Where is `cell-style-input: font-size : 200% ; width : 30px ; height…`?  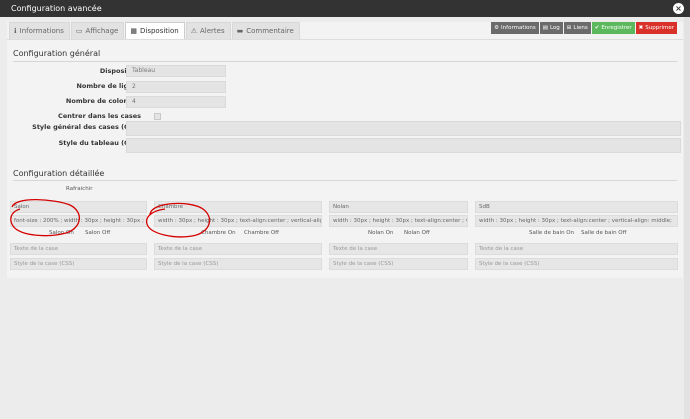
cell-style-input: font-size : 200% ; width : 30px ; height… is located at coordinates (78, 221).